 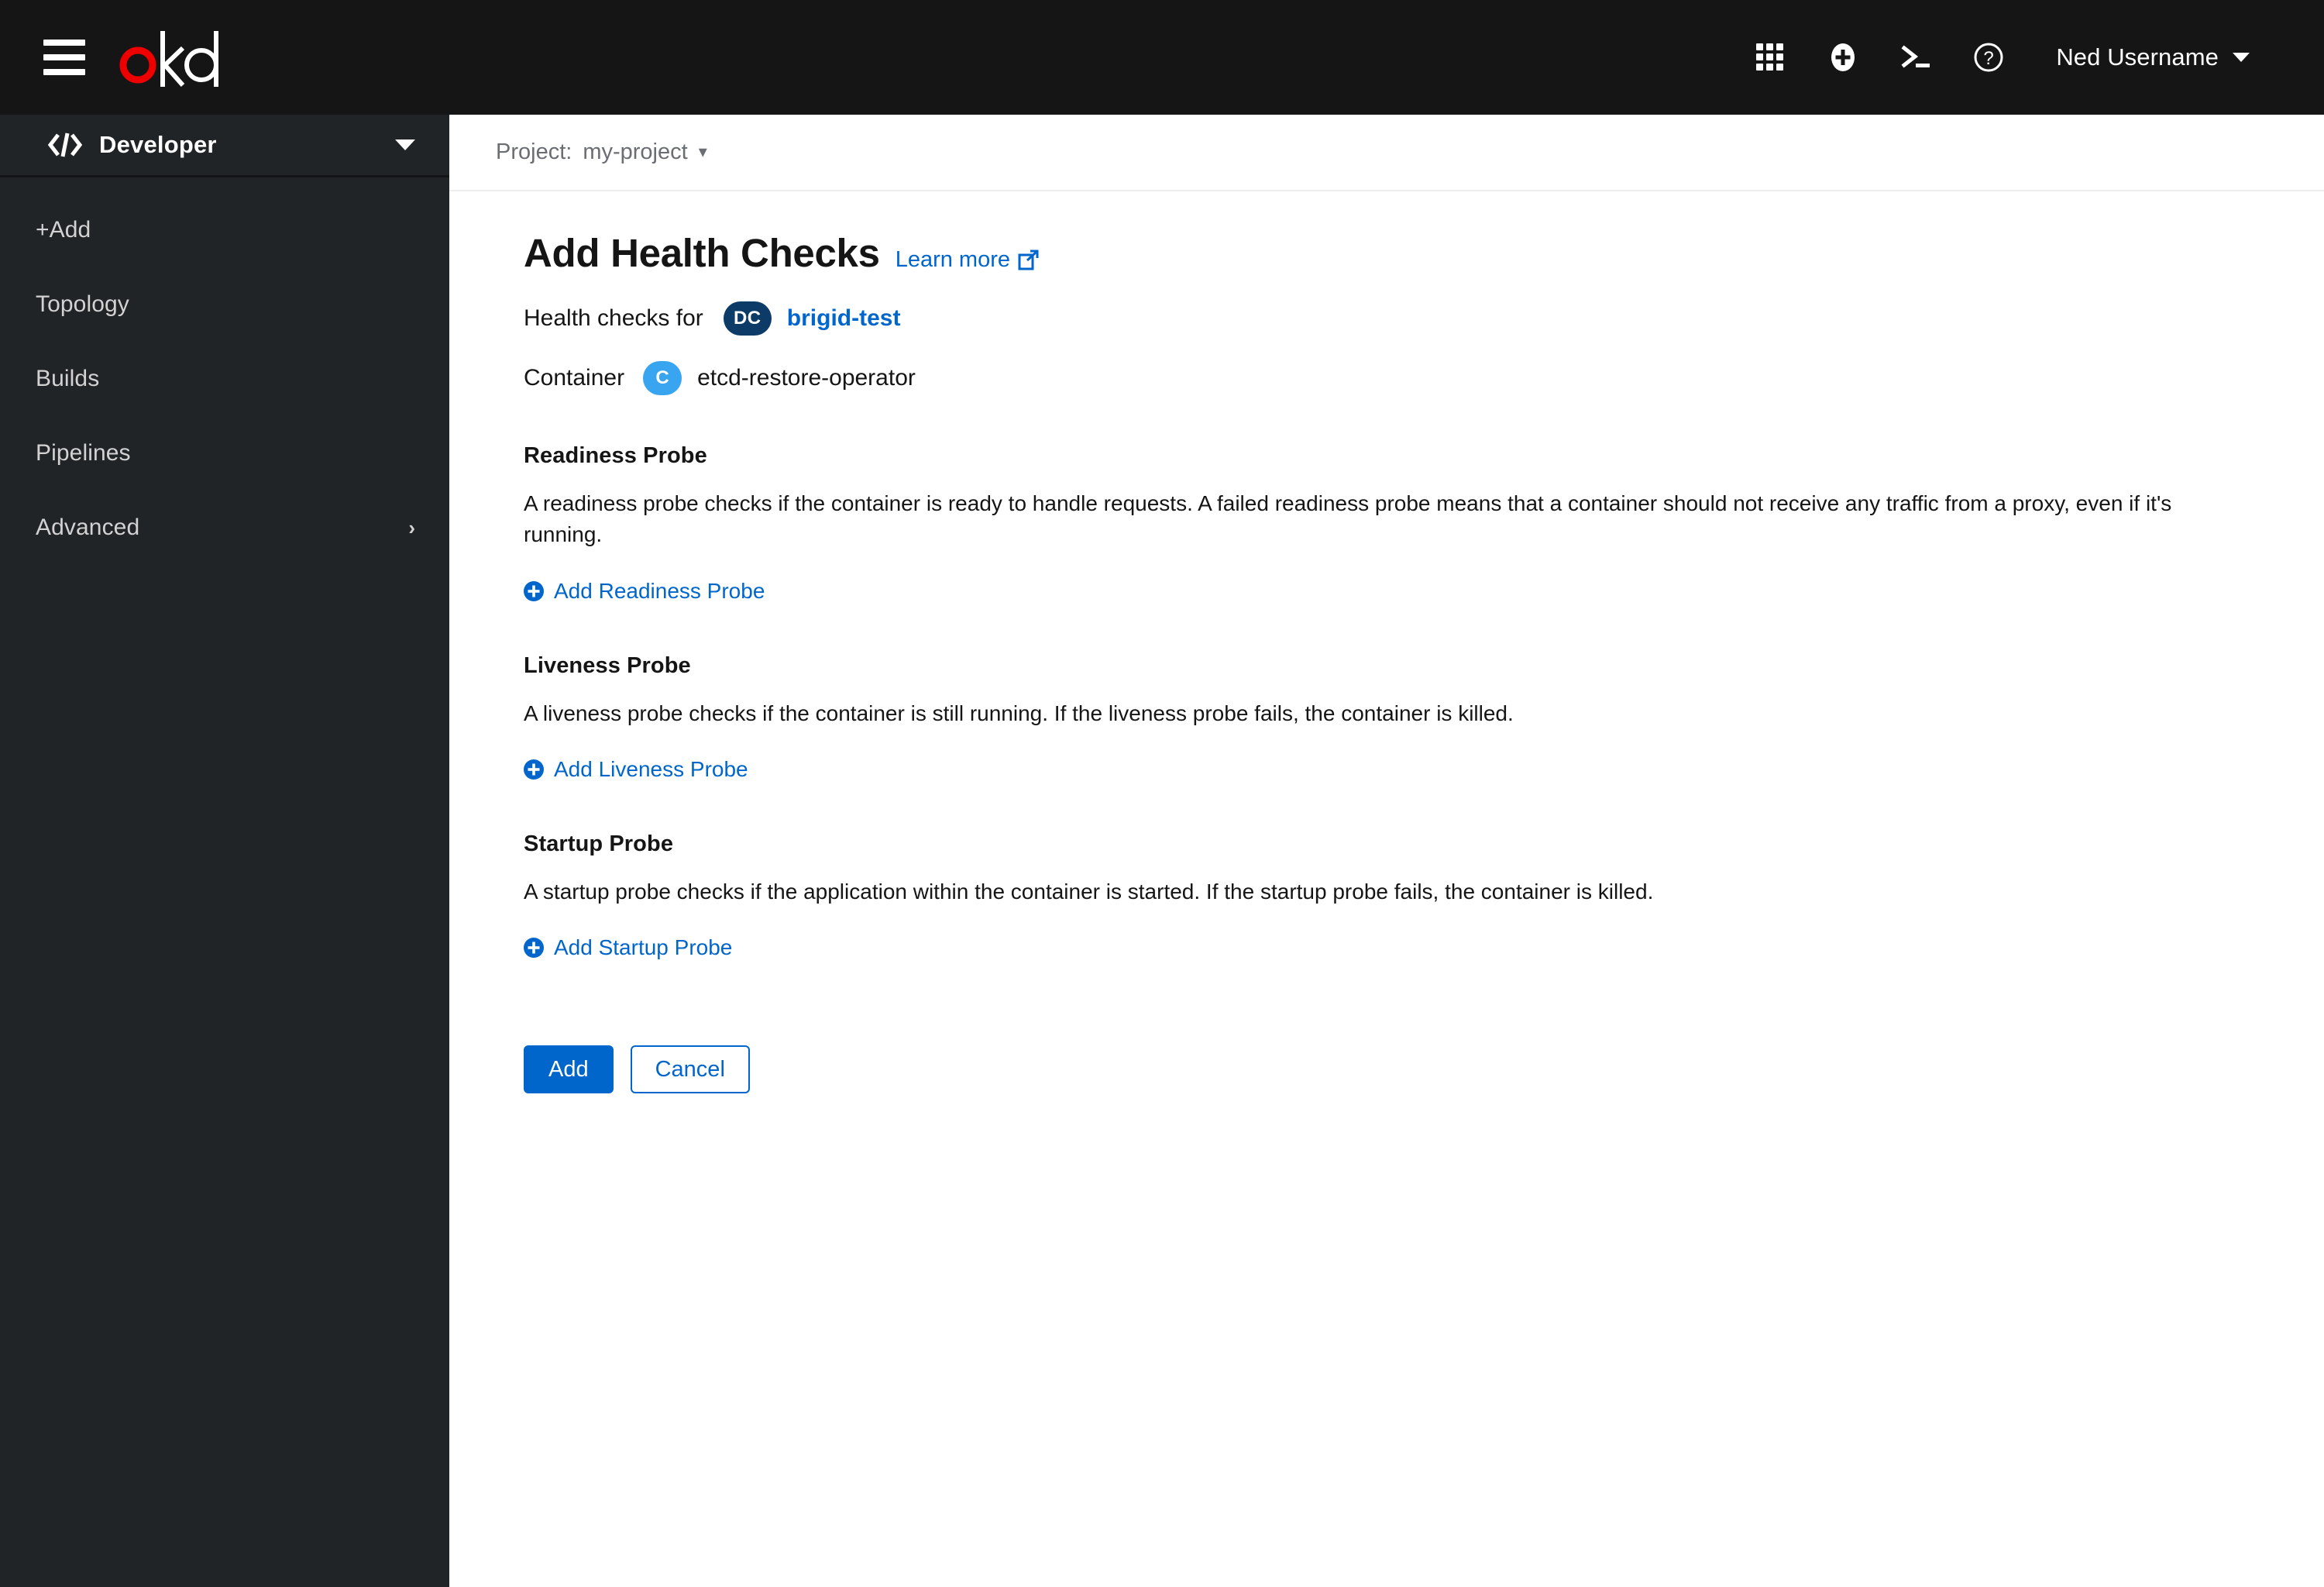 What do you see at coordinates (158, 144) in the screenshot?
I see `perspective-label: Developer` at bounding box center [158, 144].